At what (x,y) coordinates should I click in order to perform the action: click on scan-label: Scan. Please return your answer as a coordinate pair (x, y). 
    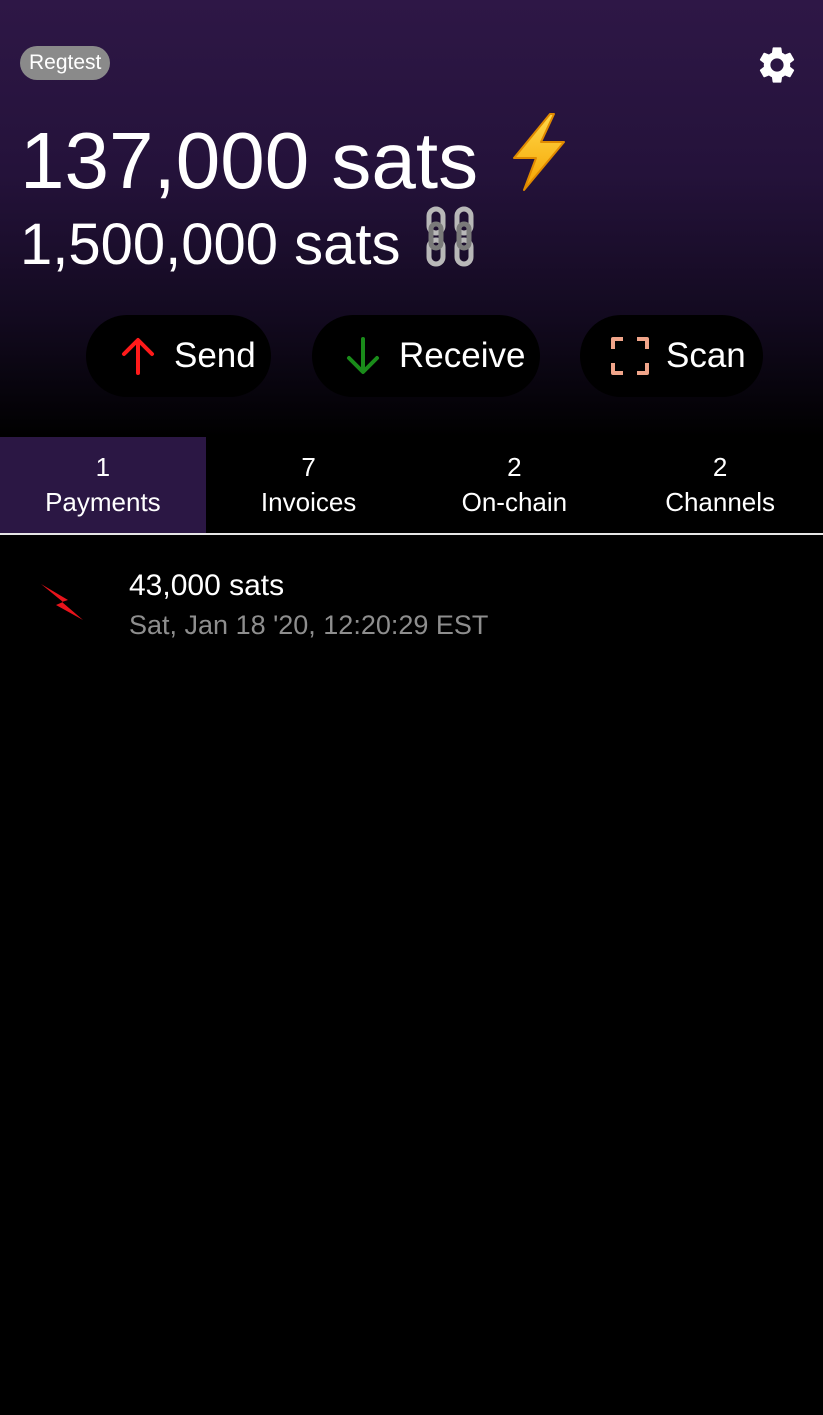
    Looking at the image, I should click on (706, 355).